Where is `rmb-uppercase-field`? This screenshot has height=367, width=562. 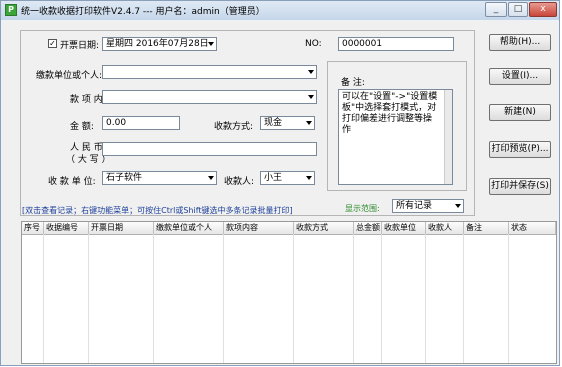
rmb-uppercase-field is located at coordinates (209, 149).